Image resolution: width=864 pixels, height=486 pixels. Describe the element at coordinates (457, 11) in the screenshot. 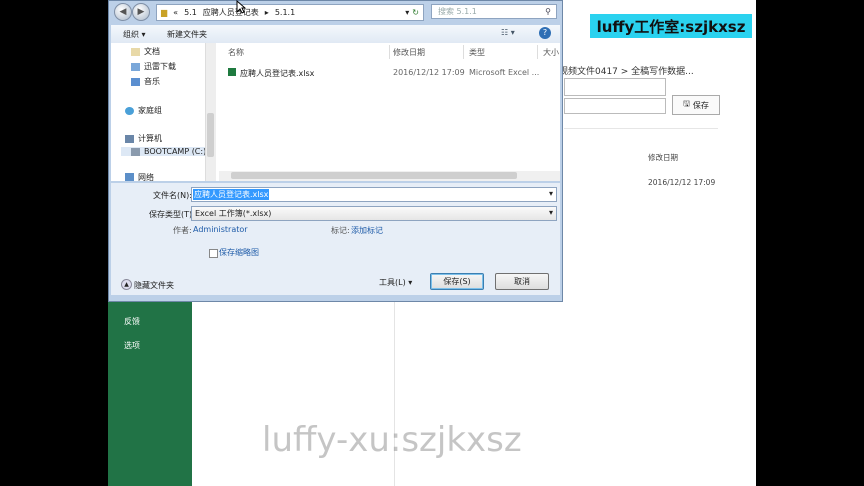

I see `search-placeholder: 搜索 5.1.1` at that location.